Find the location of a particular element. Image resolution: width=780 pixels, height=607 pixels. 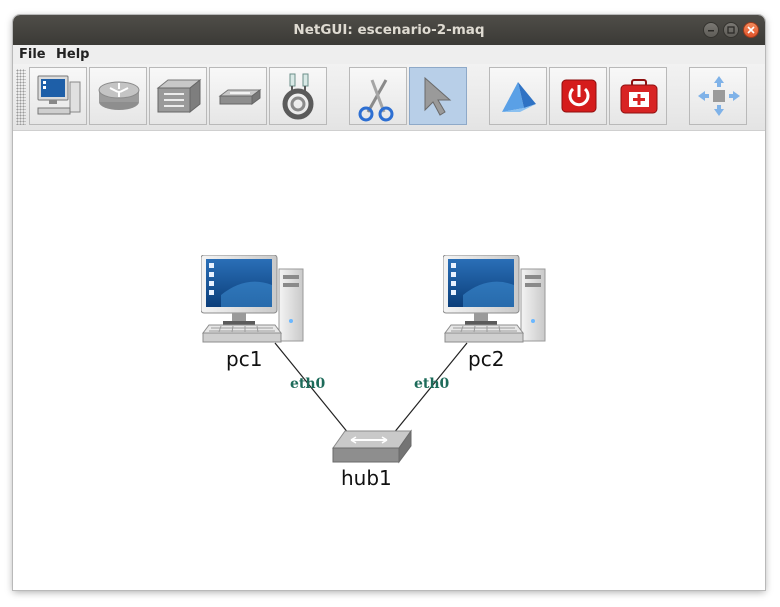

select-button is located at coordinates (438, 96).